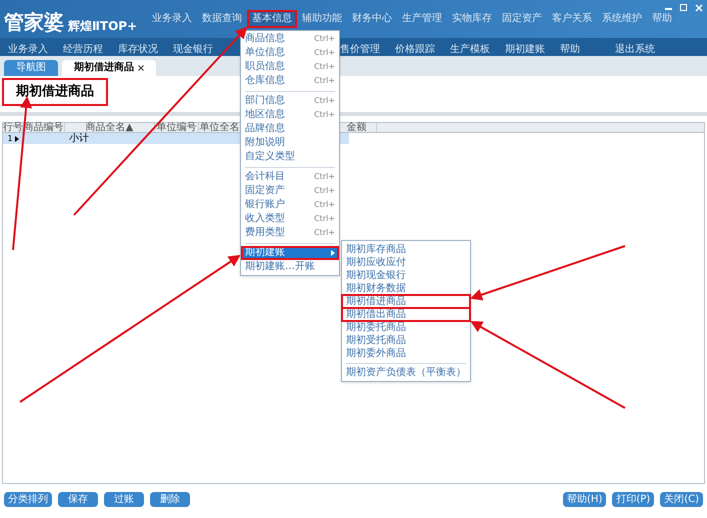  Describe the element at coordinates (406, 288) in the screenshot. I see `submenu-item: 期初财务数据` at that location.